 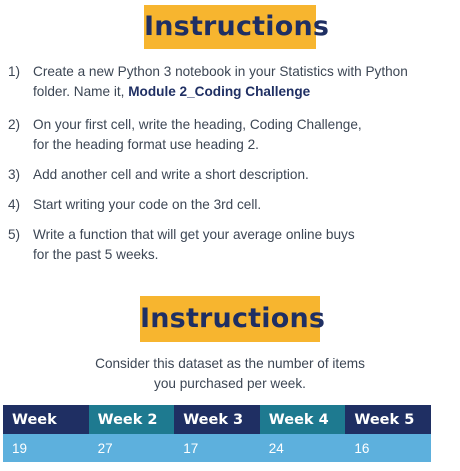 What do you see at coordinates (46, 448) in the screenshot?
I see `table-cell: 19` at bounding box center [46, 448].